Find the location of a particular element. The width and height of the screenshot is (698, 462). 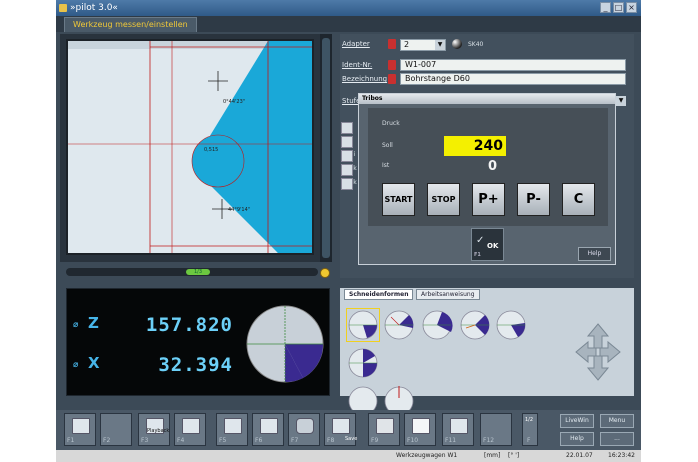

z-axis-value: 157.820 is located at coordinates (189, 325).